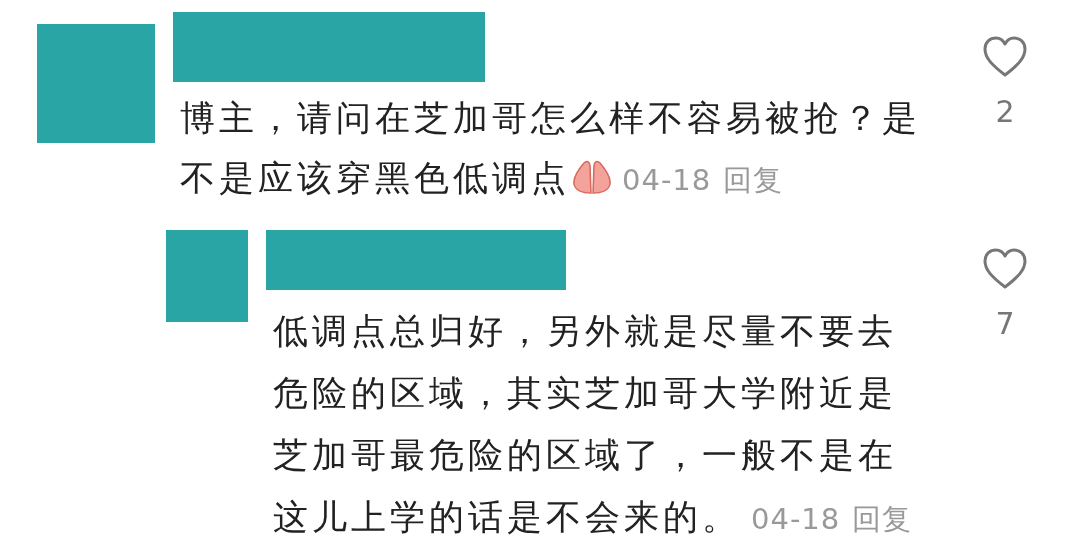 The image size is (1080, 554). I want to click on like-count: 2, so click(1005, 111).